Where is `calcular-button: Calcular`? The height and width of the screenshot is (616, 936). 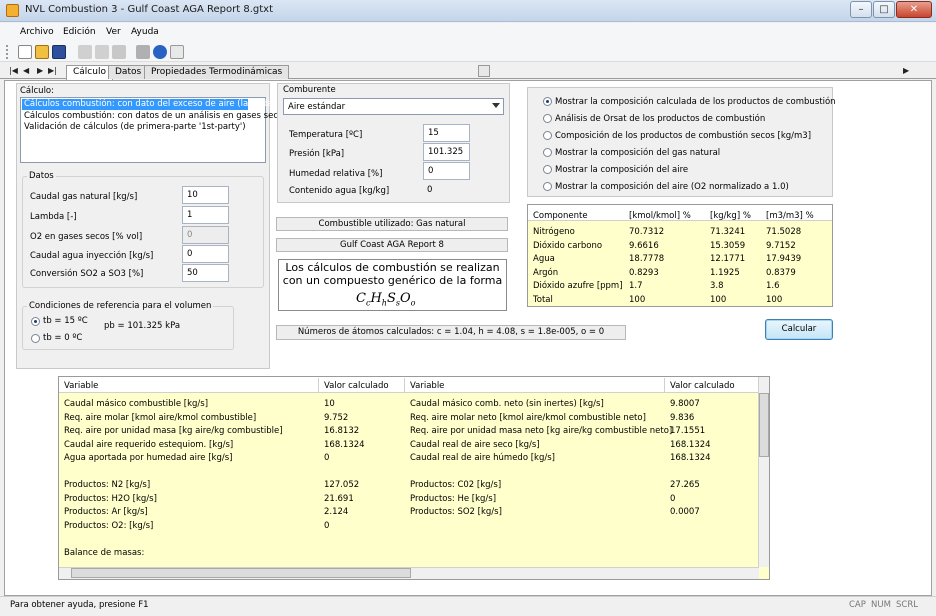 calcular-button: Calcular is located at coordinates (799, 329).